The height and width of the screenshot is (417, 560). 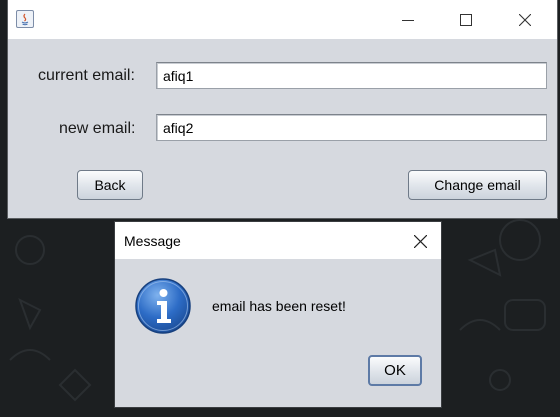 I want to click on maximize-icon, so click(x=466, y=19).